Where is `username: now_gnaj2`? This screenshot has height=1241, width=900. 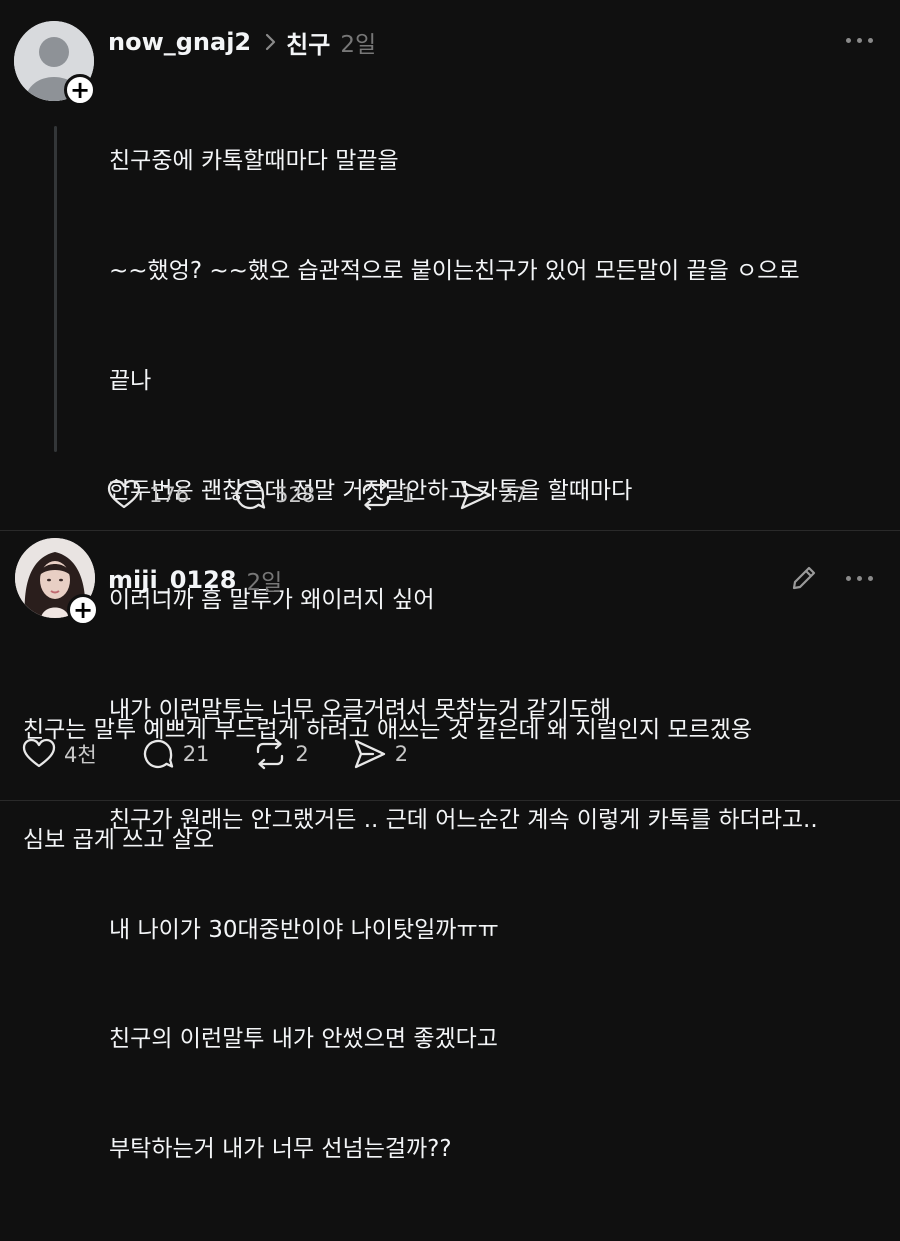 username: now_gnaj2 is located at coordinates (179, 42).